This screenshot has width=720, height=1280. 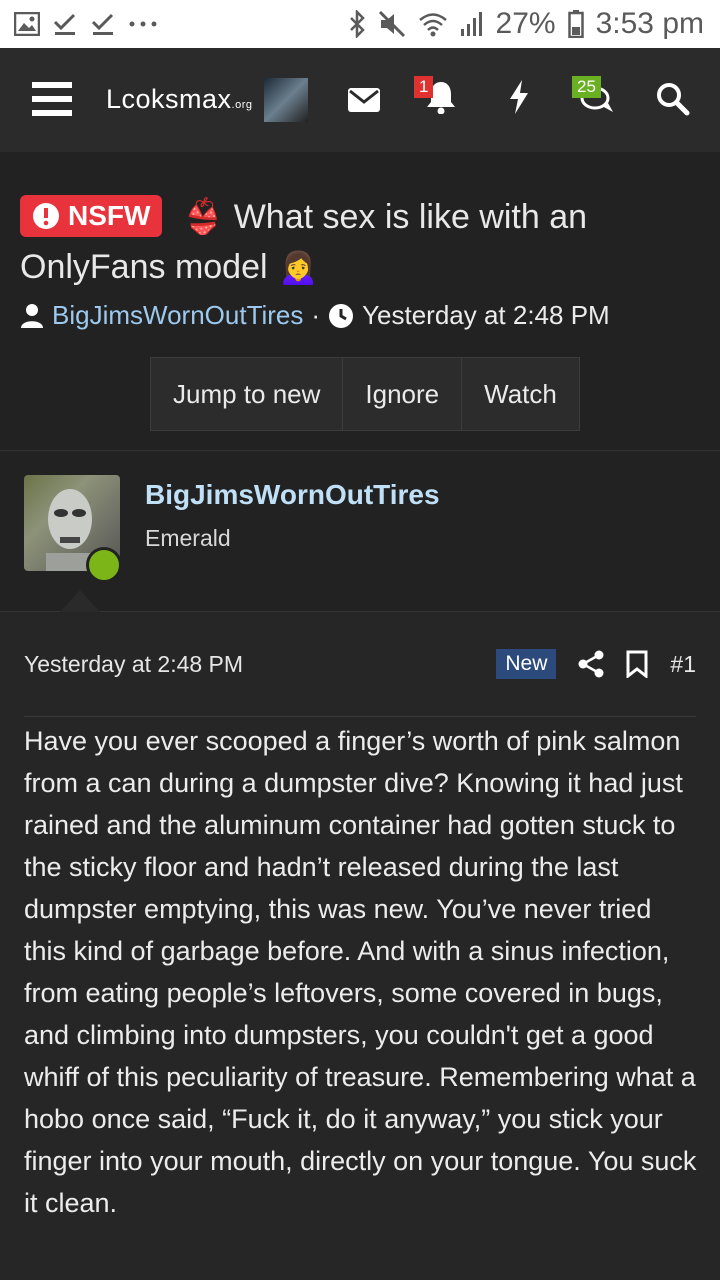 What do you see at coordinates (169, 99) in the screenshot?
I see `logo-text: Lcoksmax` at bounding box center [169, 99].